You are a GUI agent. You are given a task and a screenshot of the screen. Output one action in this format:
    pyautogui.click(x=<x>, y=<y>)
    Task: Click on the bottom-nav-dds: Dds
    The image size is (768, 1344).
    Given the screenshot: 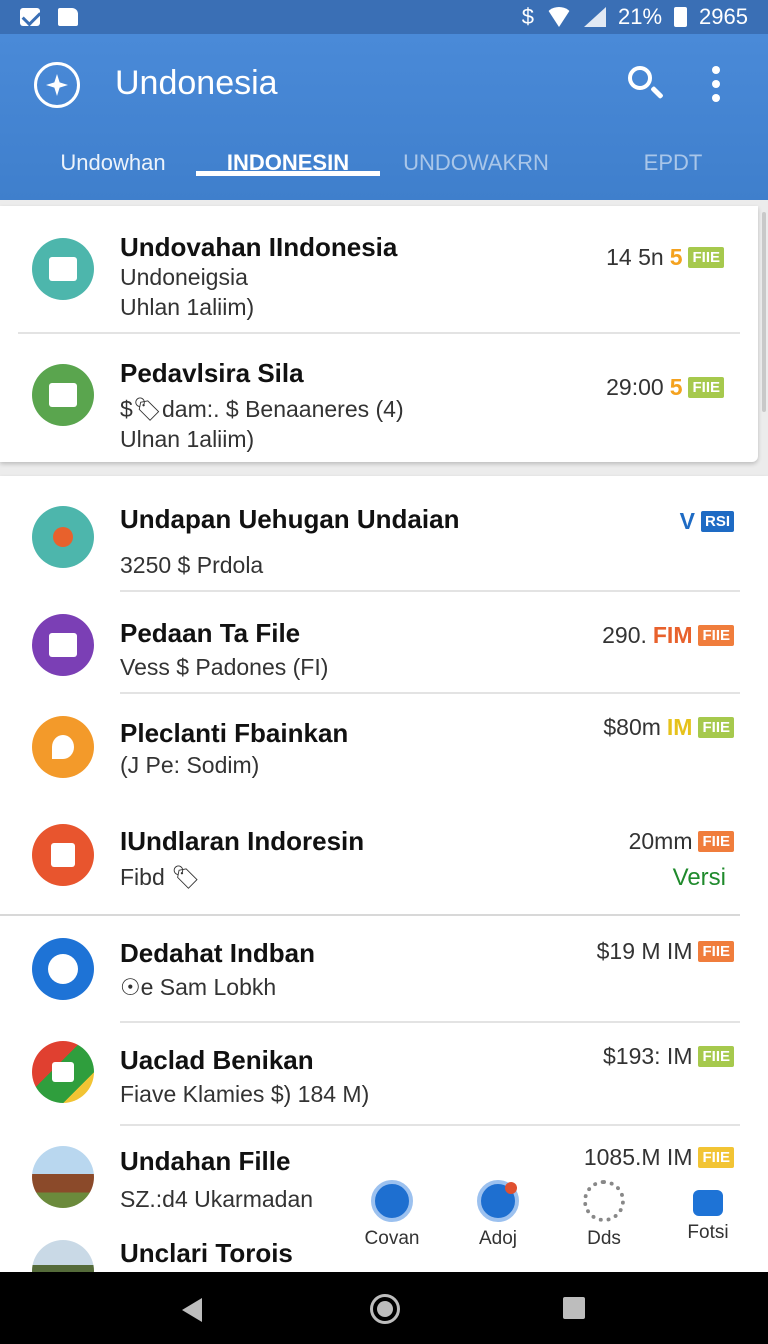 What is the action you would take?
    pyautogui.click(x=604, y=1215)
    